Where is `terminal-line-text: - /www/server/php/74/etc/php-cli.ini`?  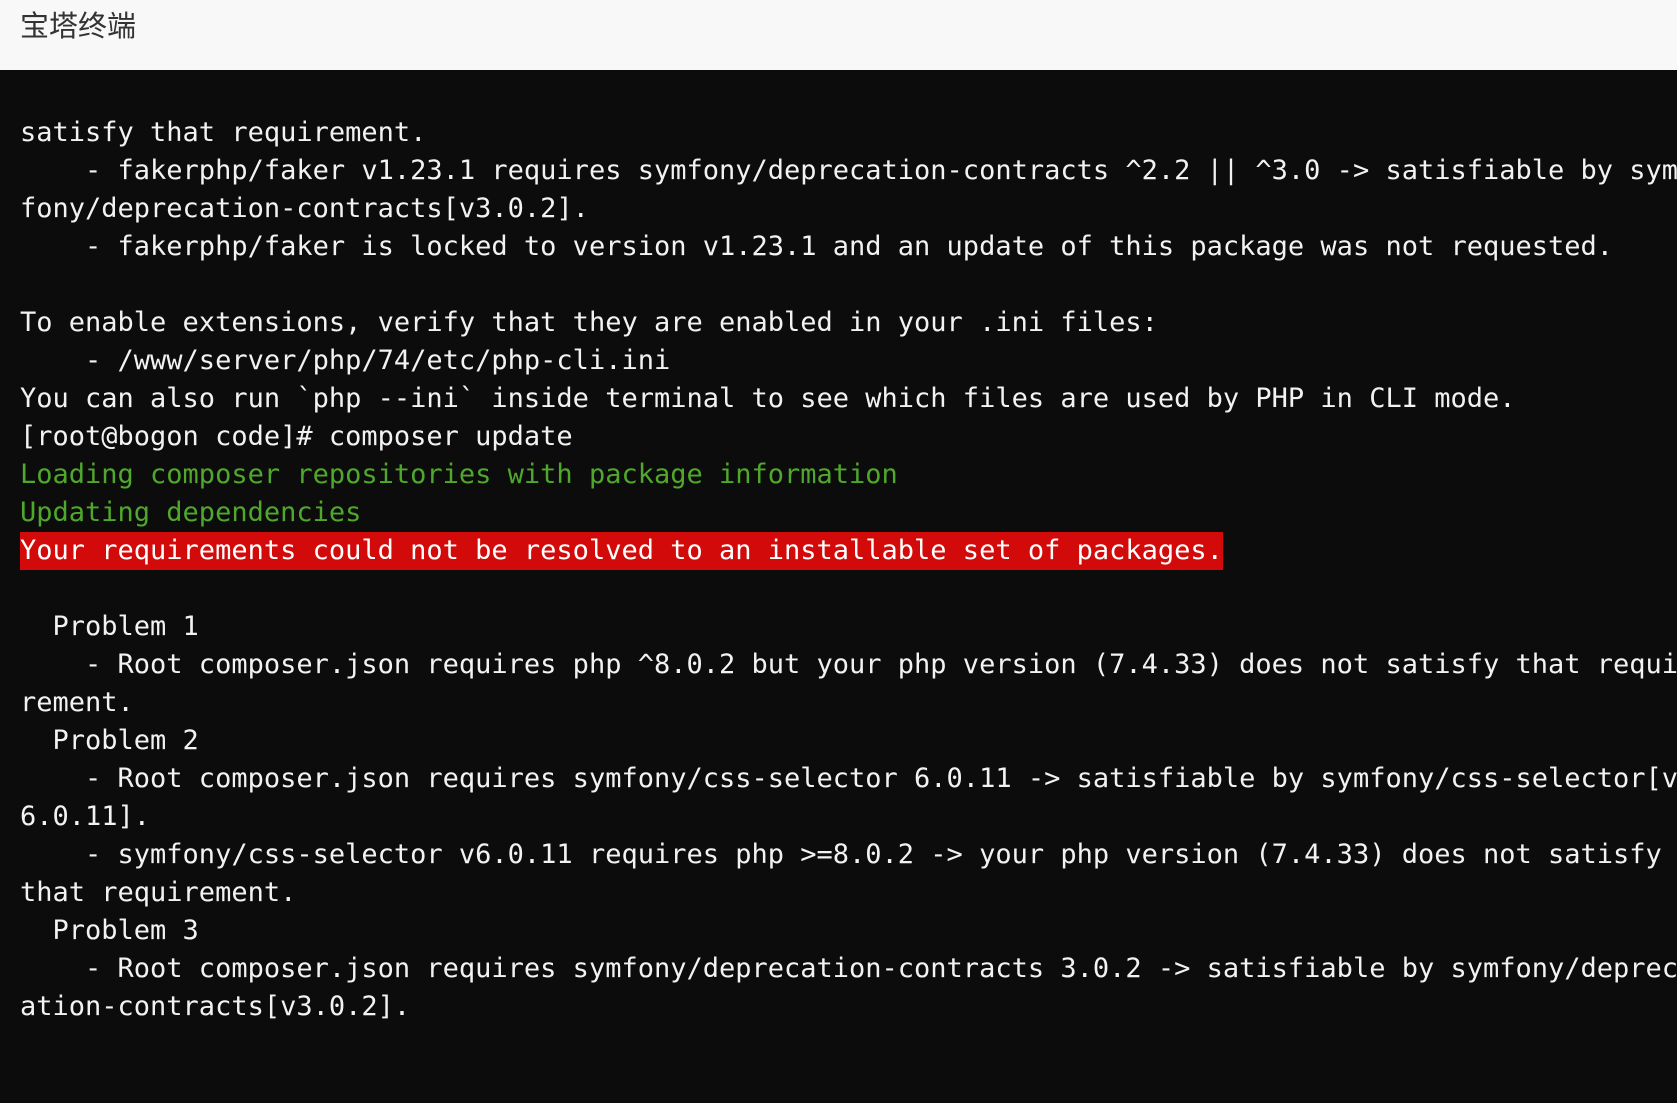
terminal-line-text: - /www/server/php/74/etc/php-cli.ini is located at coordinates (345, 360).